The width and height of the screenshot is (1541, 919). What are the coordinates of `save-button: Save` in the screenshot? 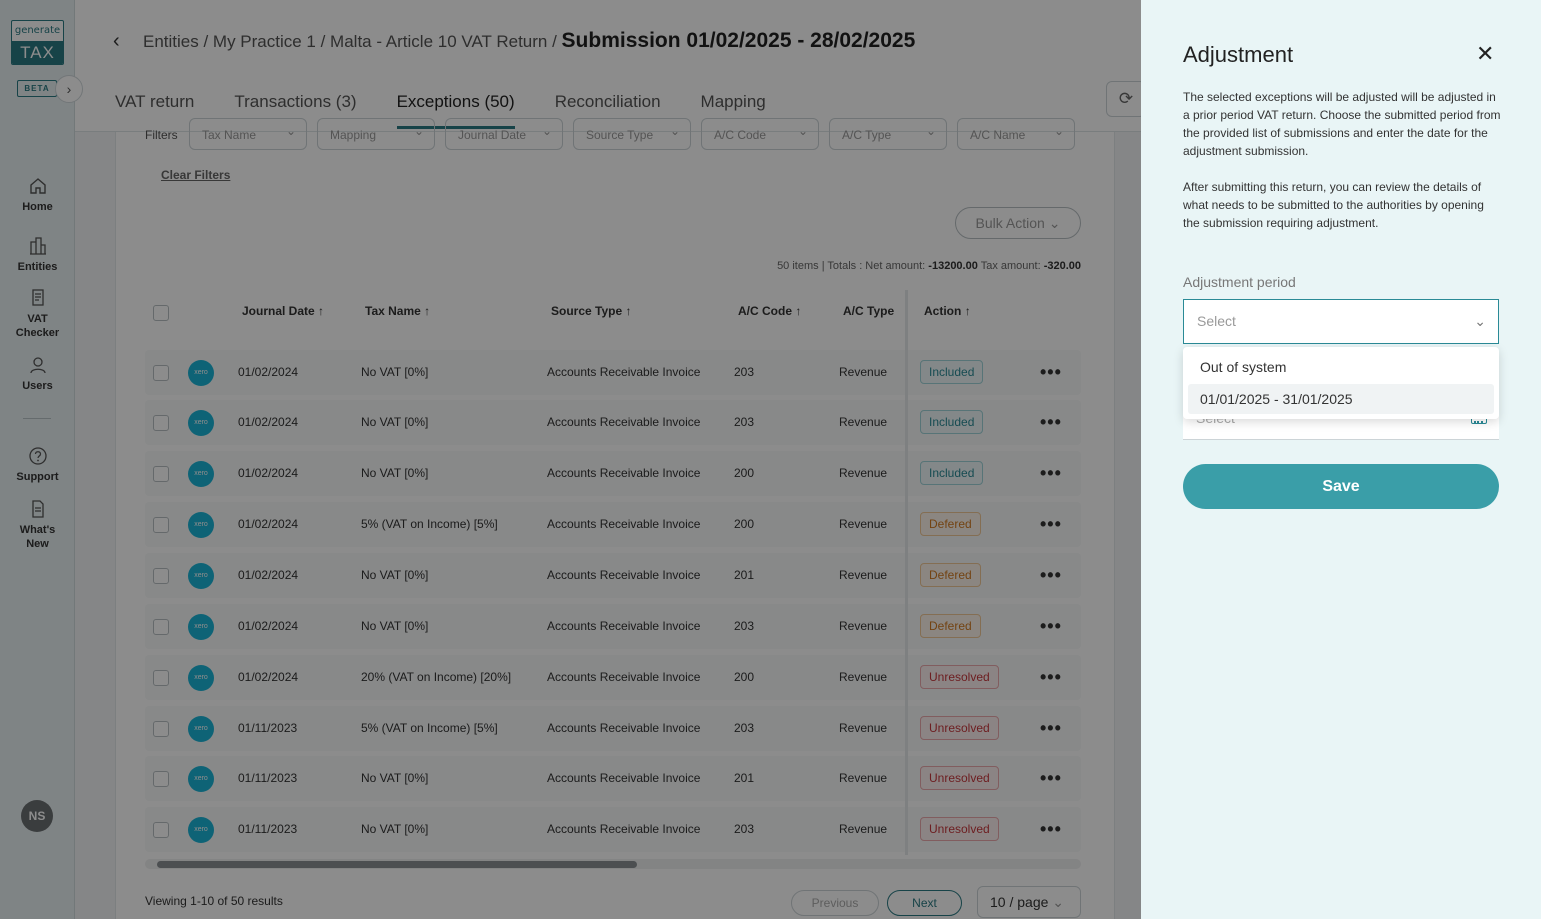 It's located at (1341, 486).